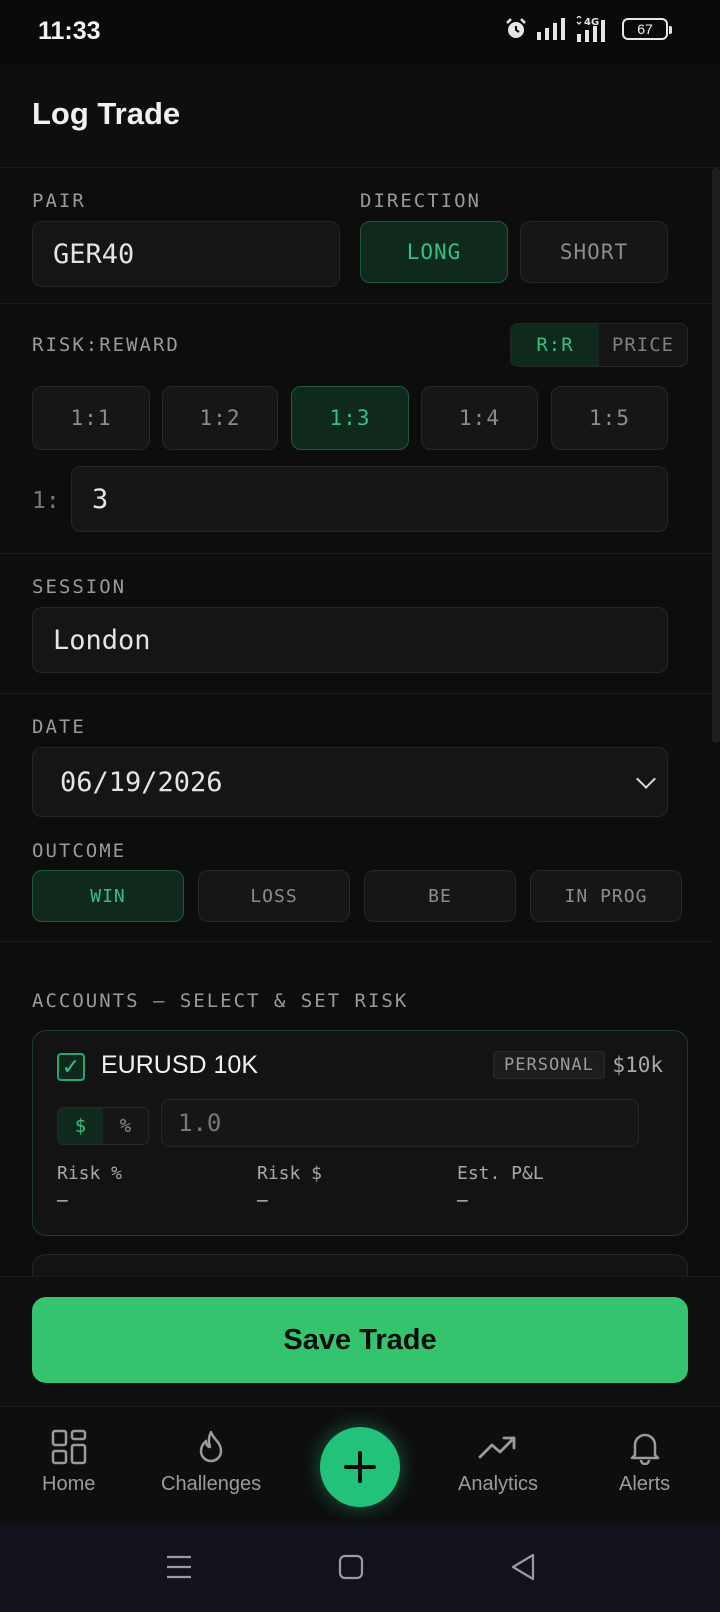  What do you see at coordinates (716, 455) in the screenshot?
I see `scrollbar-thumb` at bounding box center [716, 455].